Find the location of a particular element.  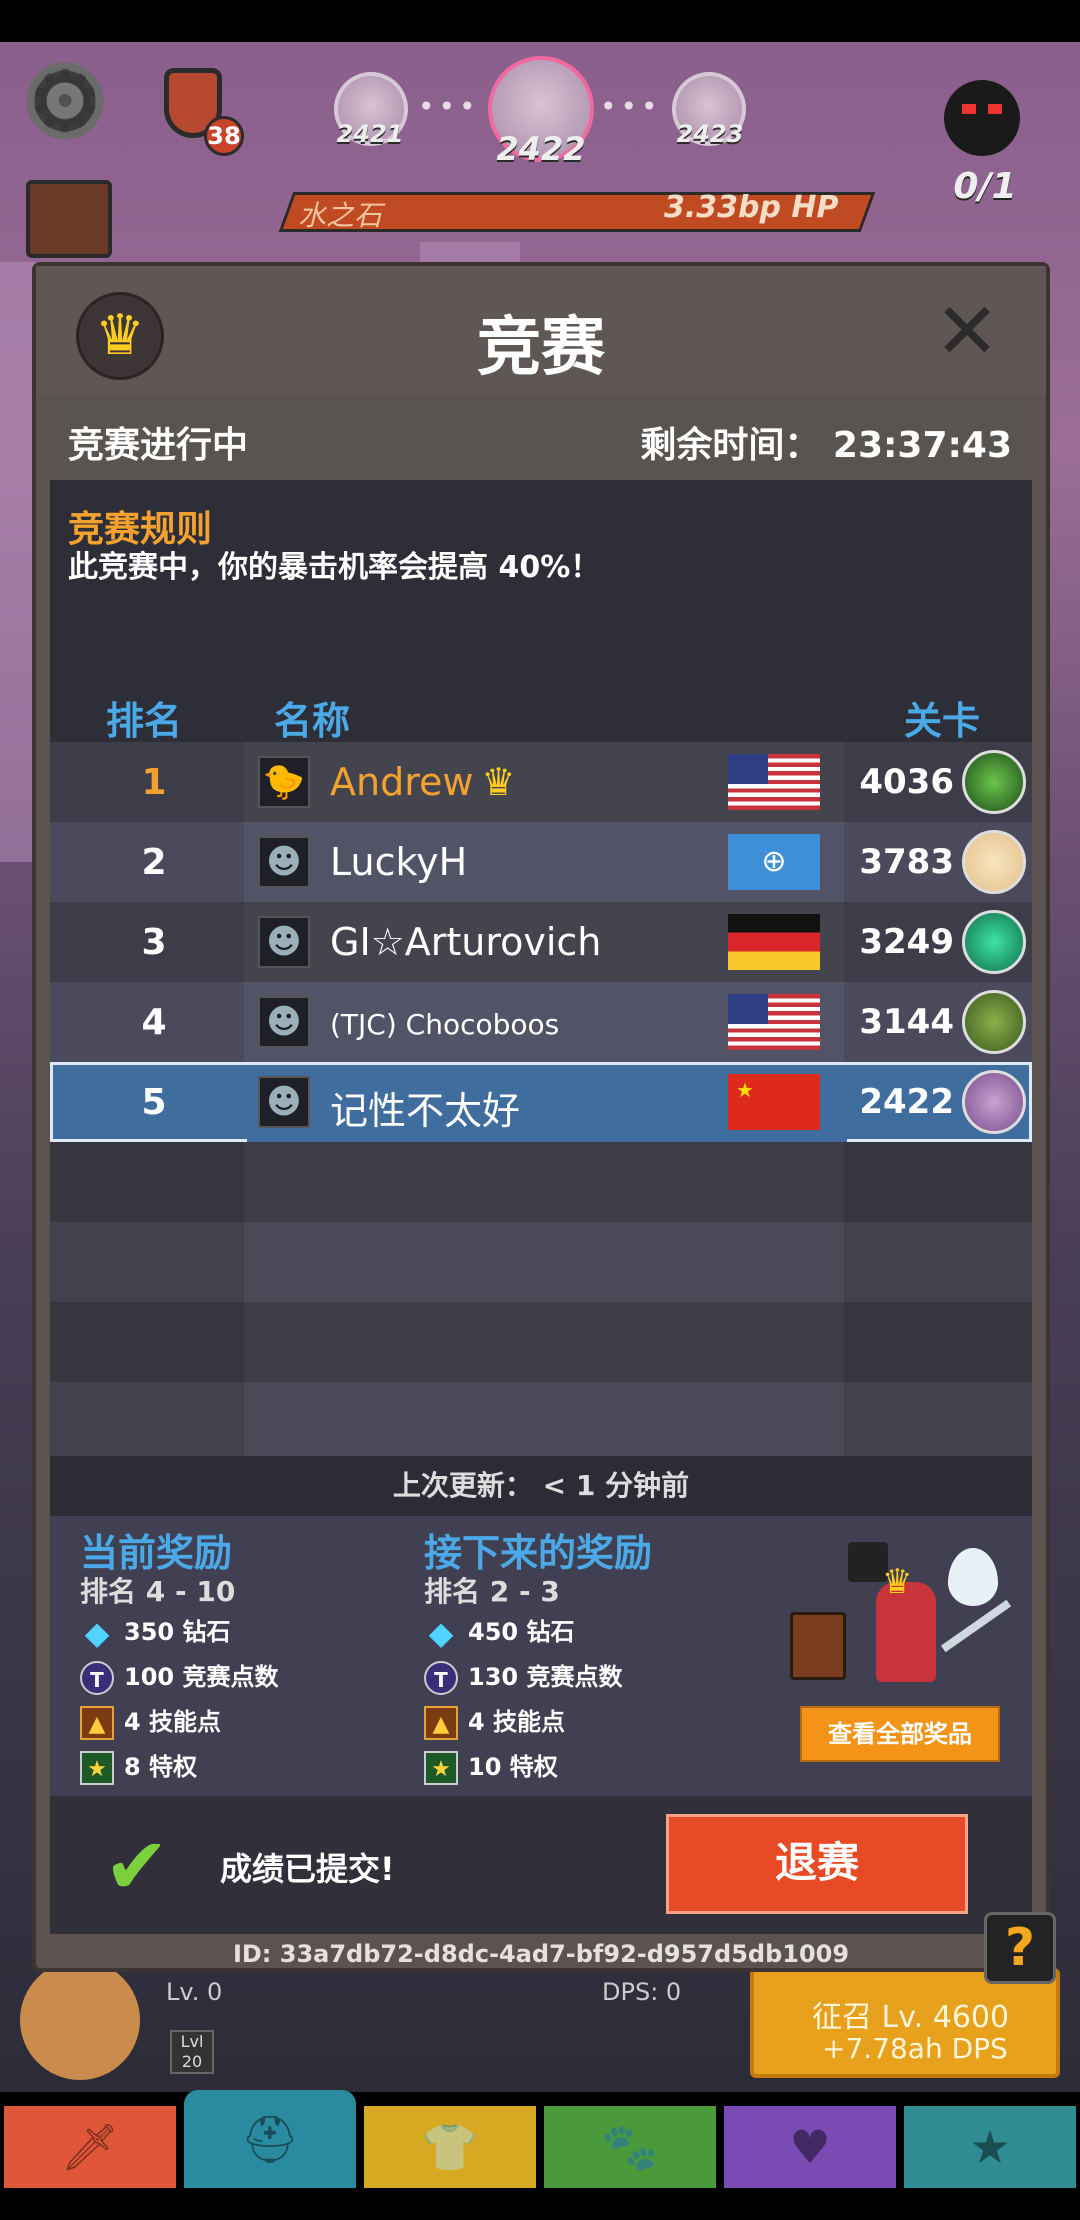

rank-cell: 1 is located at coordinates (154, 782).